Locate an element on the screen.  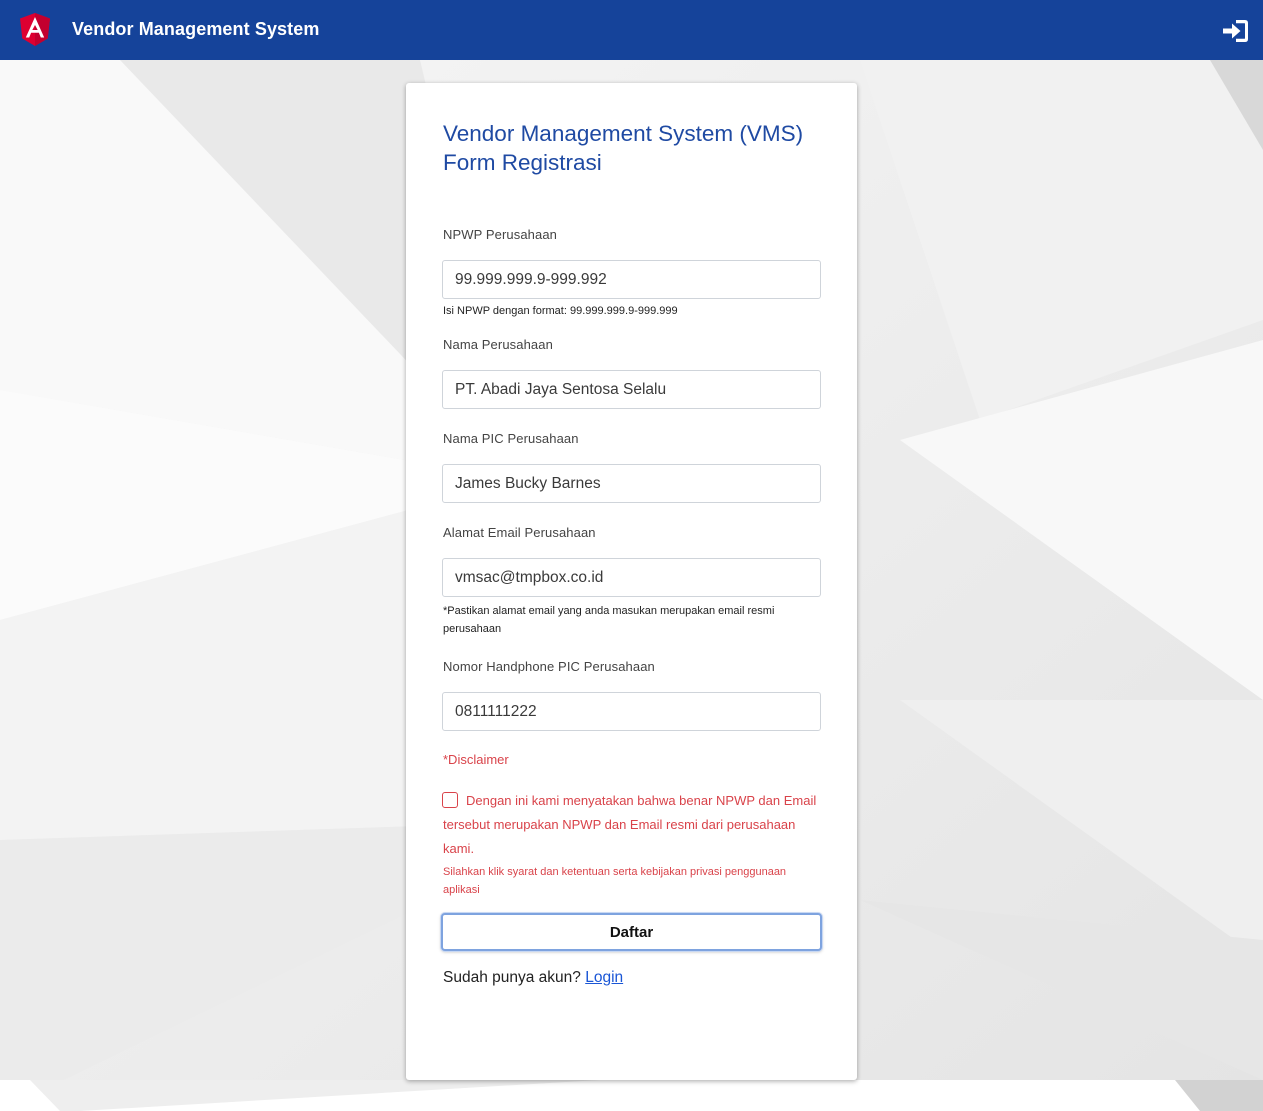
angular-logo-icon is located at coordinates (35, 29).